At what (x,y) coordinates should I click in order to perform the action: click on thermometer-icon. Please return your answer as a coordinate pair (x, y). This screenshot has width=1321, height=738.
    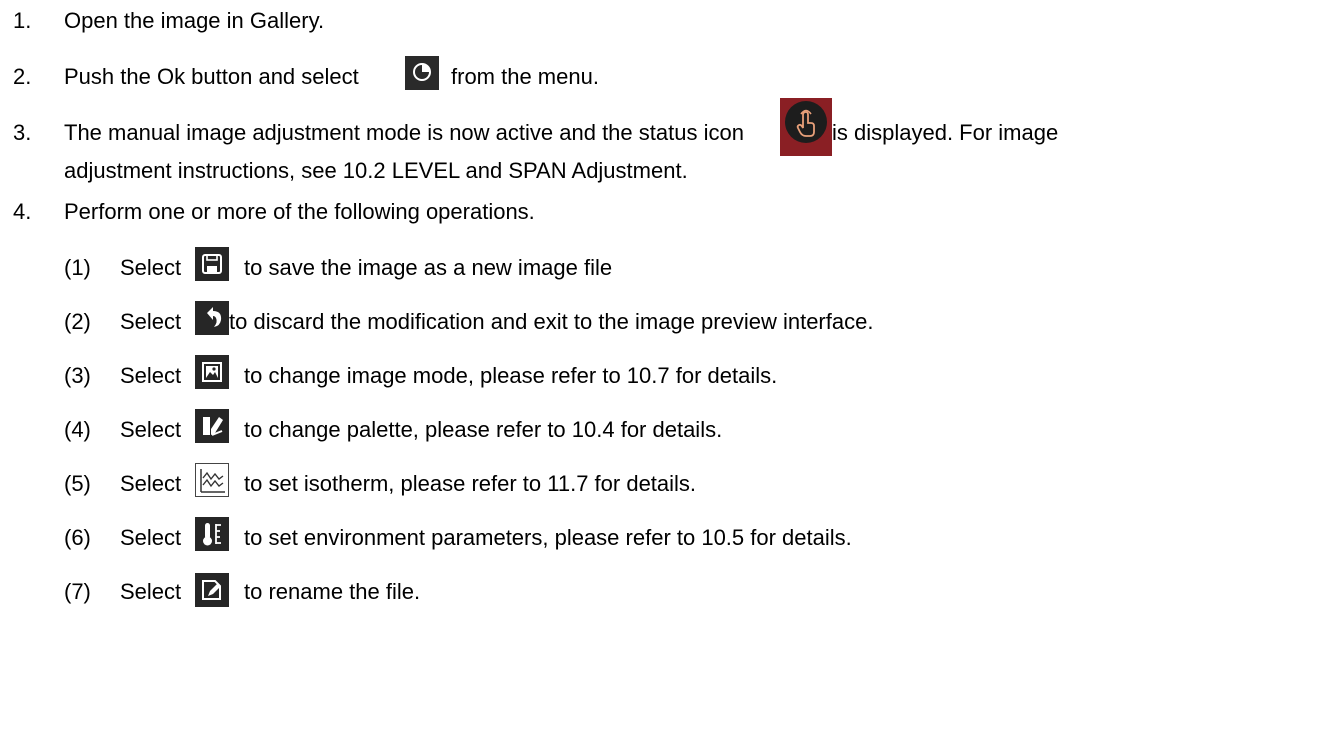
    Looking at the image, I should click on (212, 534).